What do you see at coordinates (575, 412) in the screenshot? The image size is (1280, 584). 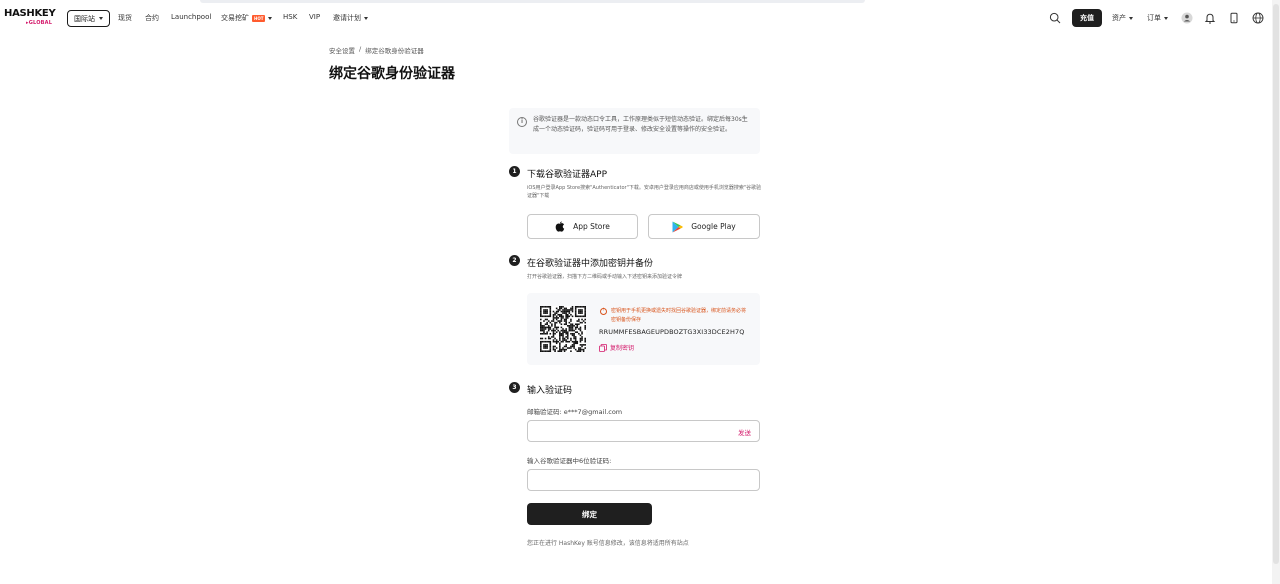 I see `email-code-label: 邮箱验证码: e***7@gmail.com` at bounding box center [575, 412].